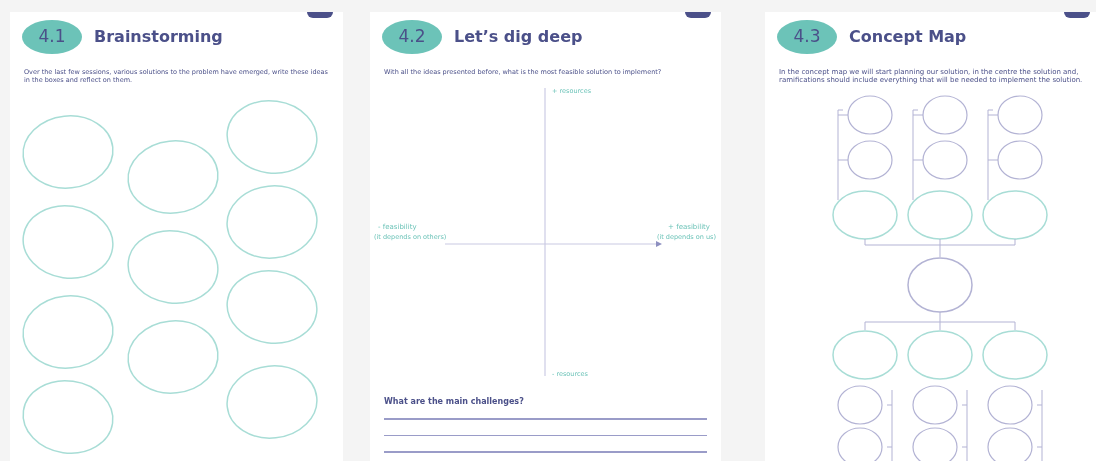 This screenshot has height=461, width=1096. I want to click on section-title: Let’s dig deep, so click(518, 37).